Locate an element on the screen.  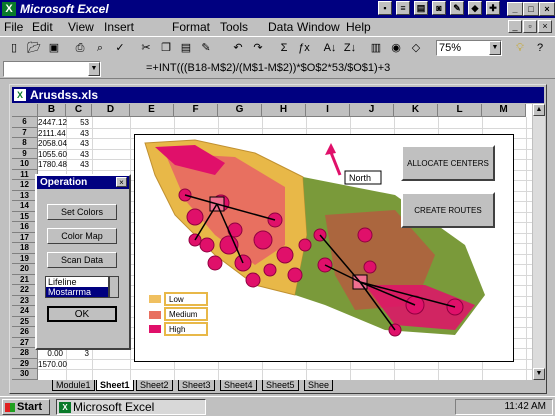
scan-data-button: Scan Data is located at coordinates (82, 260).